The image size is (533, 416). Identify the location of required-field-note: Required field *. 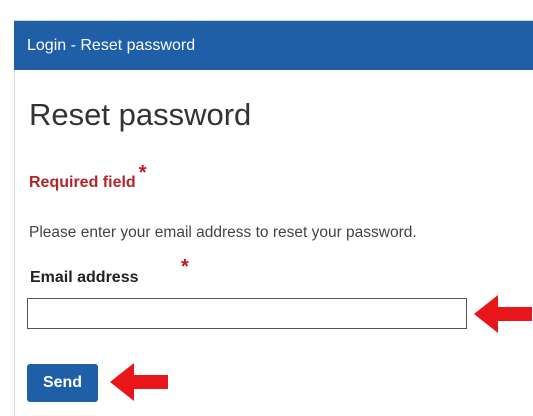
(87, 177).